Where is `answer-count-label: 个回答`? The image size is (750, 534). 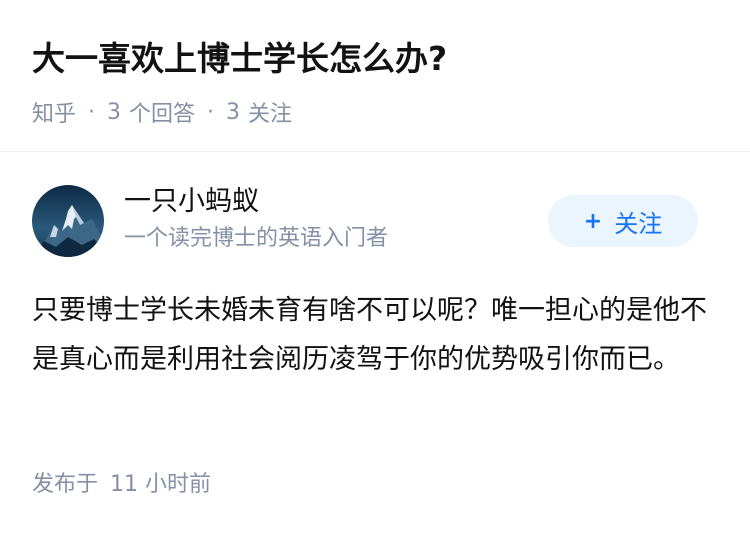
answer-count-label: 个回答 is located at coordinates (162, 114).